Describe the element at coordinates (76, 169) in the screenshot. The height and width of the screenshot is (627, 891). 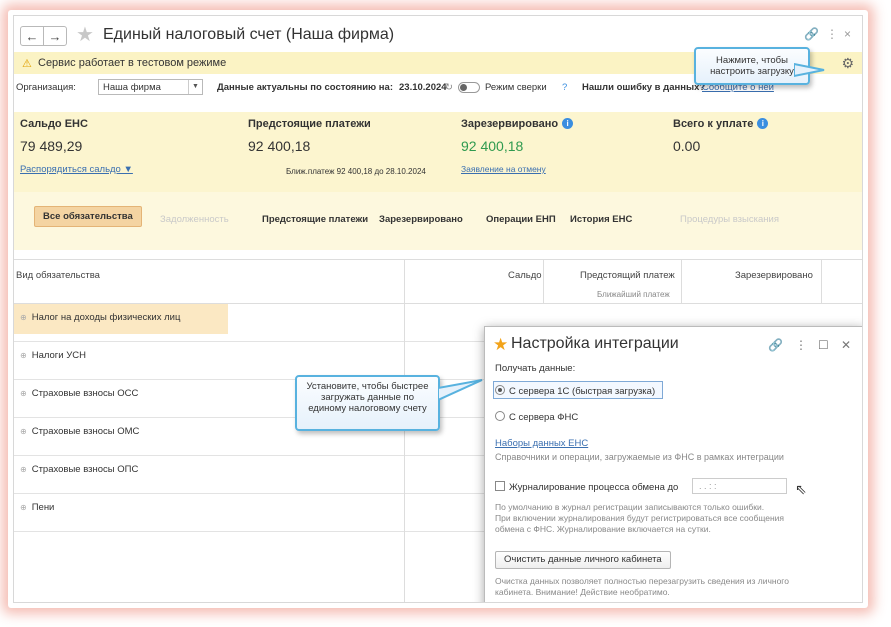
I see `balance-action-link: Распорядиться сальдо ▼` at that location.